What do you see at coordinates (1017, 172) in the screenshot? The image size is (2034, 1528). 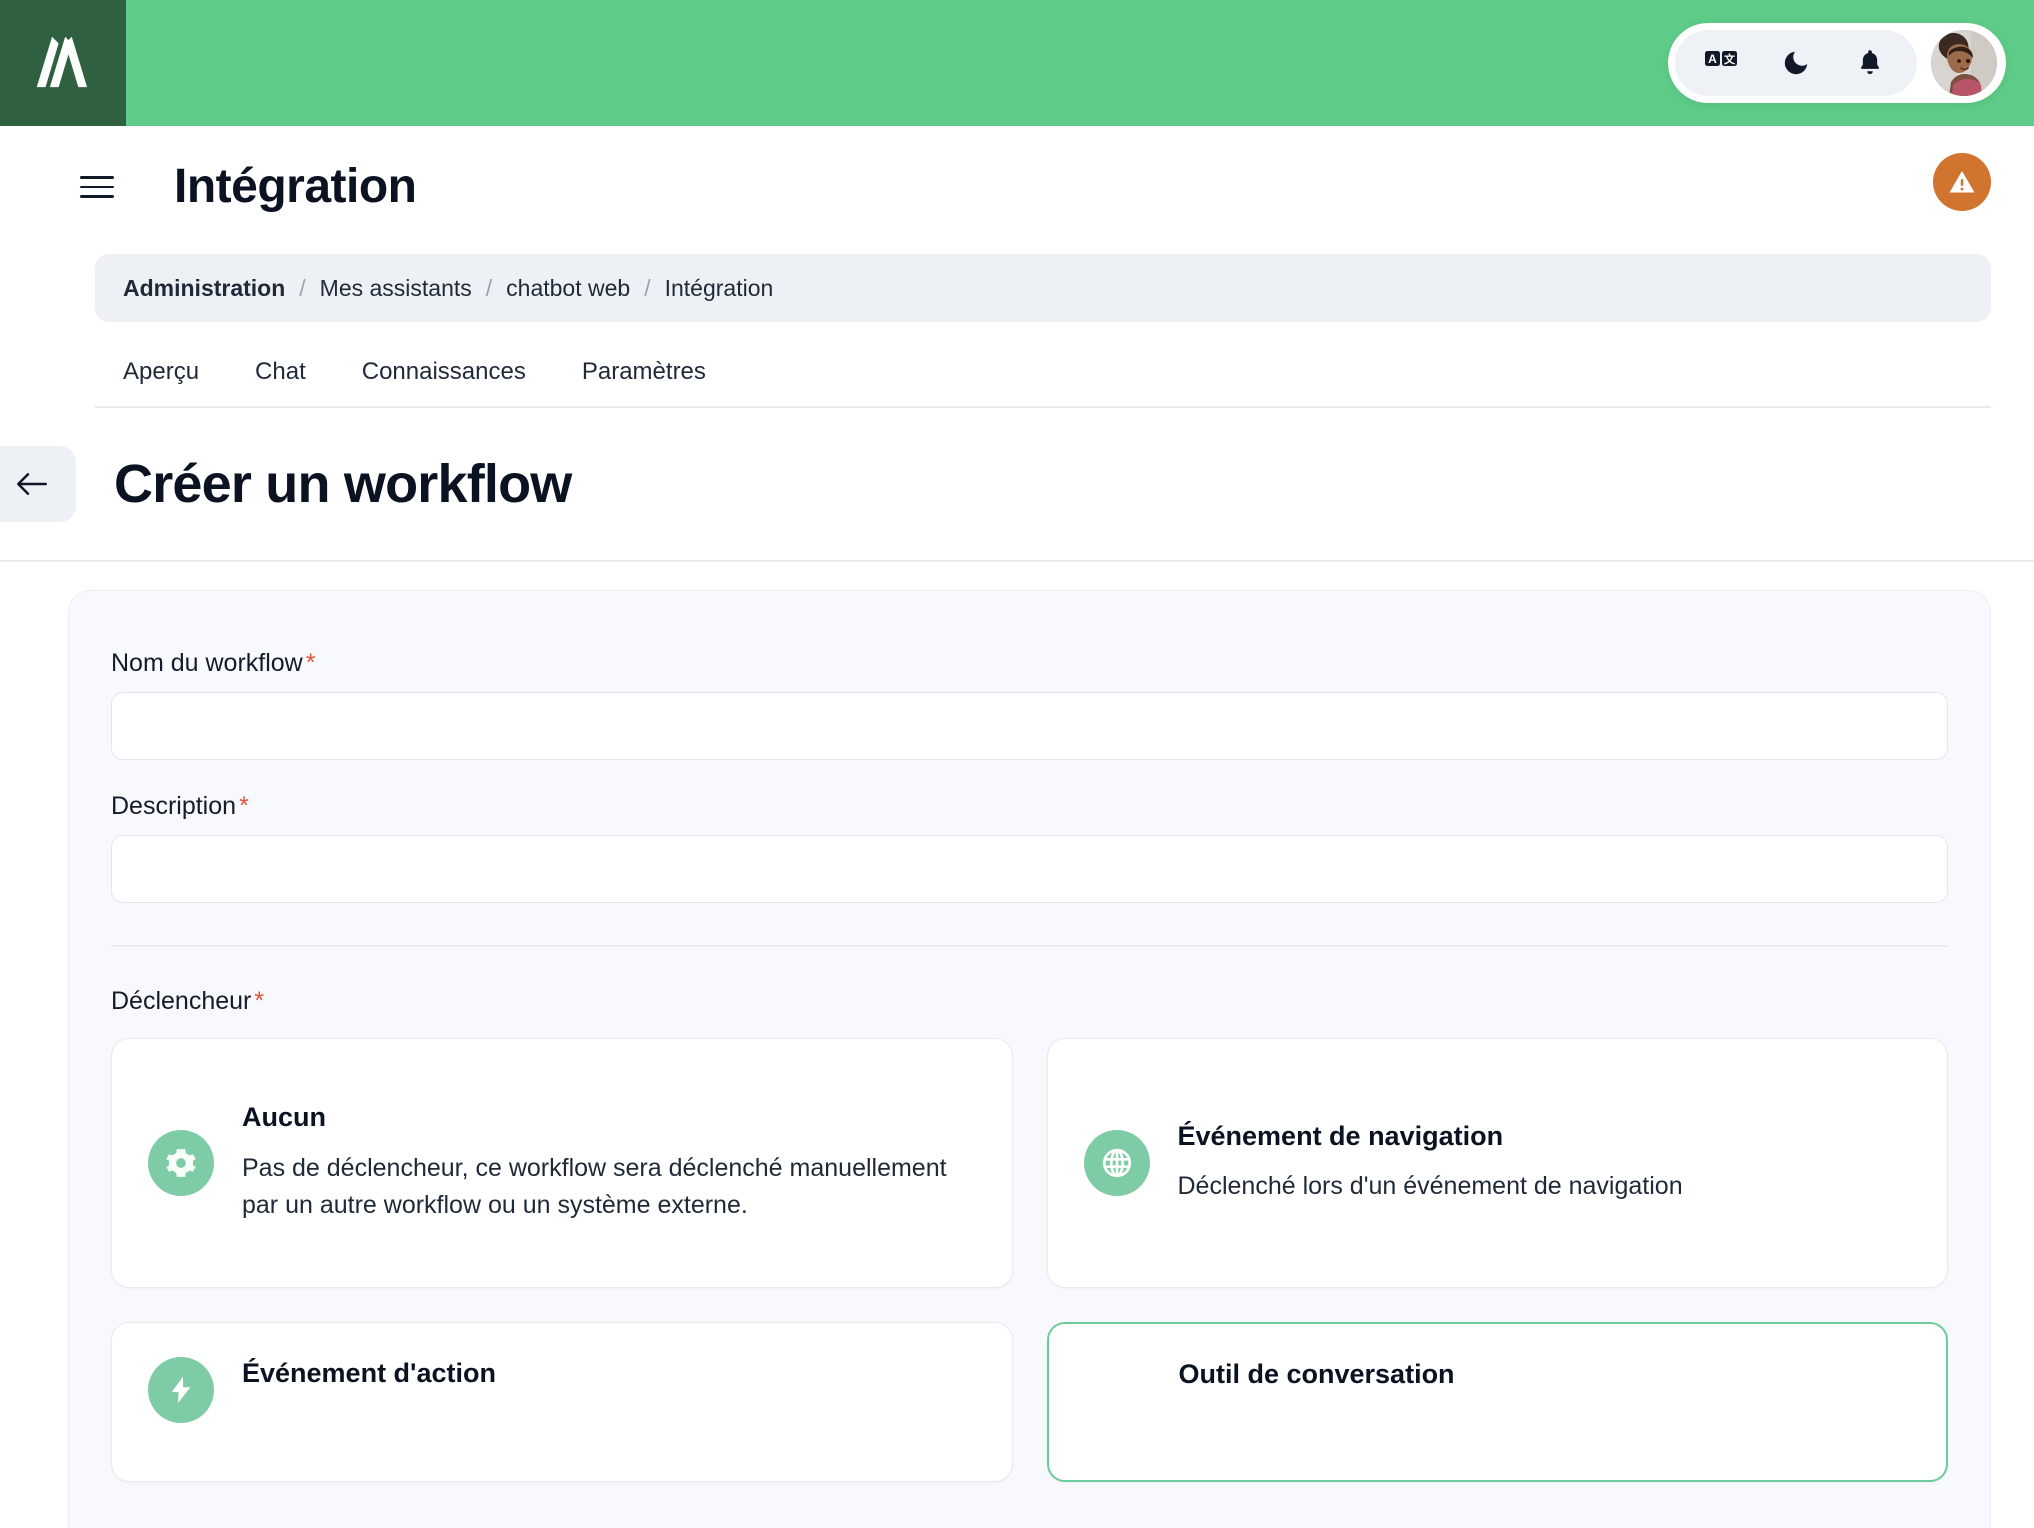 I see `page-header: Intégration` at bounding box center [1017, 172].